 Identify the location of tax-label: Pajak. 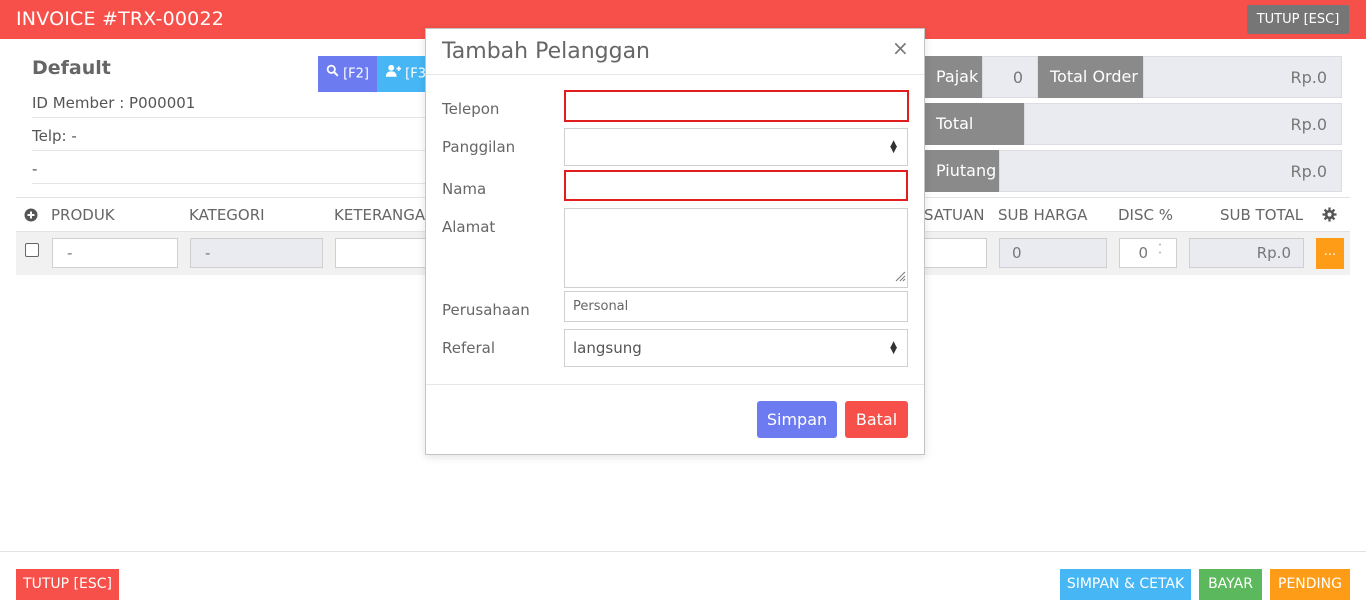
(953, 77).